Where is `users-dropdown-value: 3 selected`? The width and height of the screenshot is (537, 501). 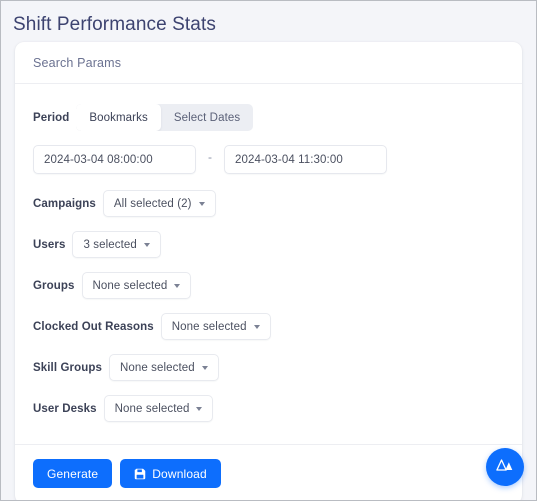 users-dropdown-value: 3 selected is located at coordinates (110, 244).